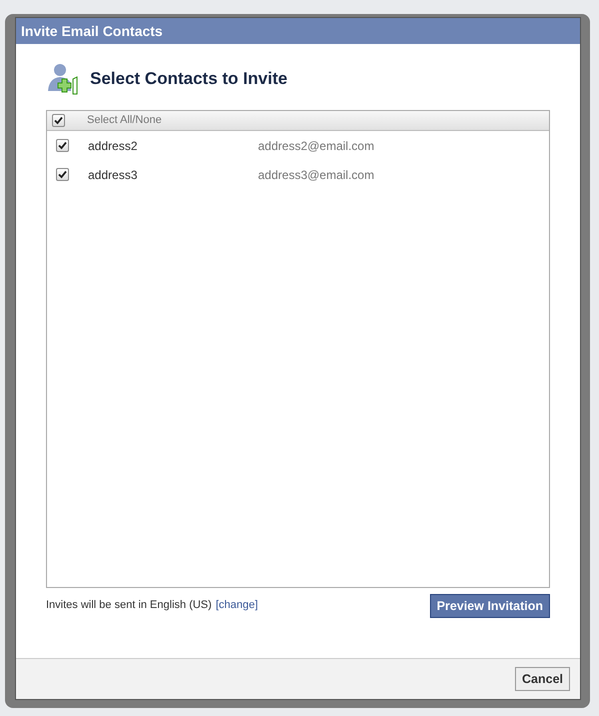  I want to click on language-note: Invites will be sent in English (US), so click(129, 606).